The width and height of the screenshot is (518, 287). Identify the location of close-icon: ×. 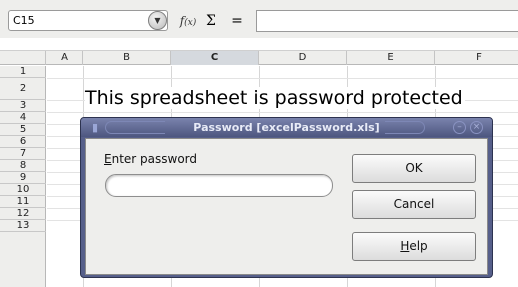
(476, 127).